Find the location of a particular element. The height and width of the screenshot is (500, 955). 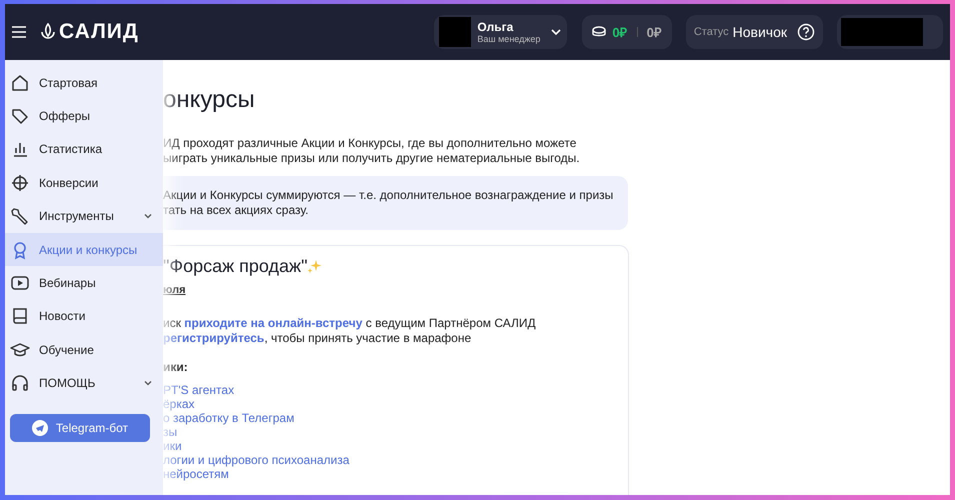

topics-label: ики: is located at coordinates (176, 367).